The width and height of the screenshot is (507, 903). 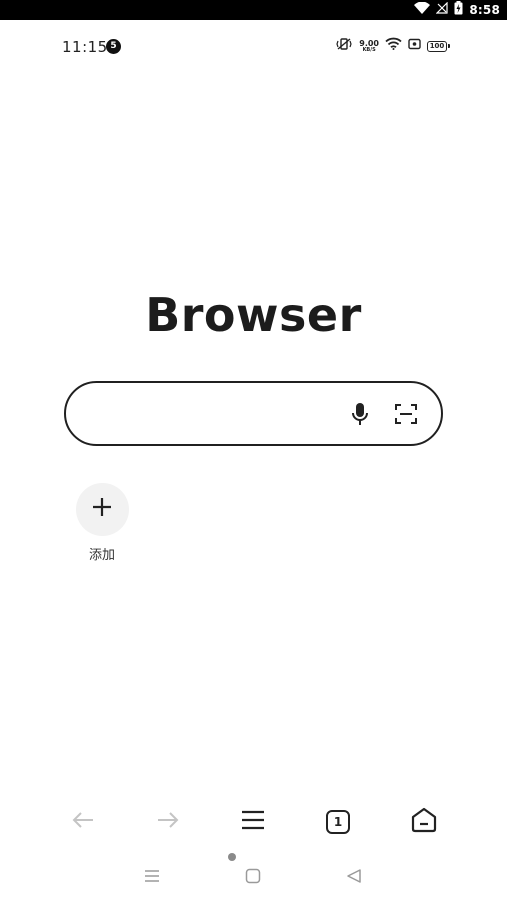 What do you see at coordinates (253, 46) in the screenshot?
I see `phone-status-bar: 11:15 5 9.00 KB/S 100` at bounding box center [253, 46].